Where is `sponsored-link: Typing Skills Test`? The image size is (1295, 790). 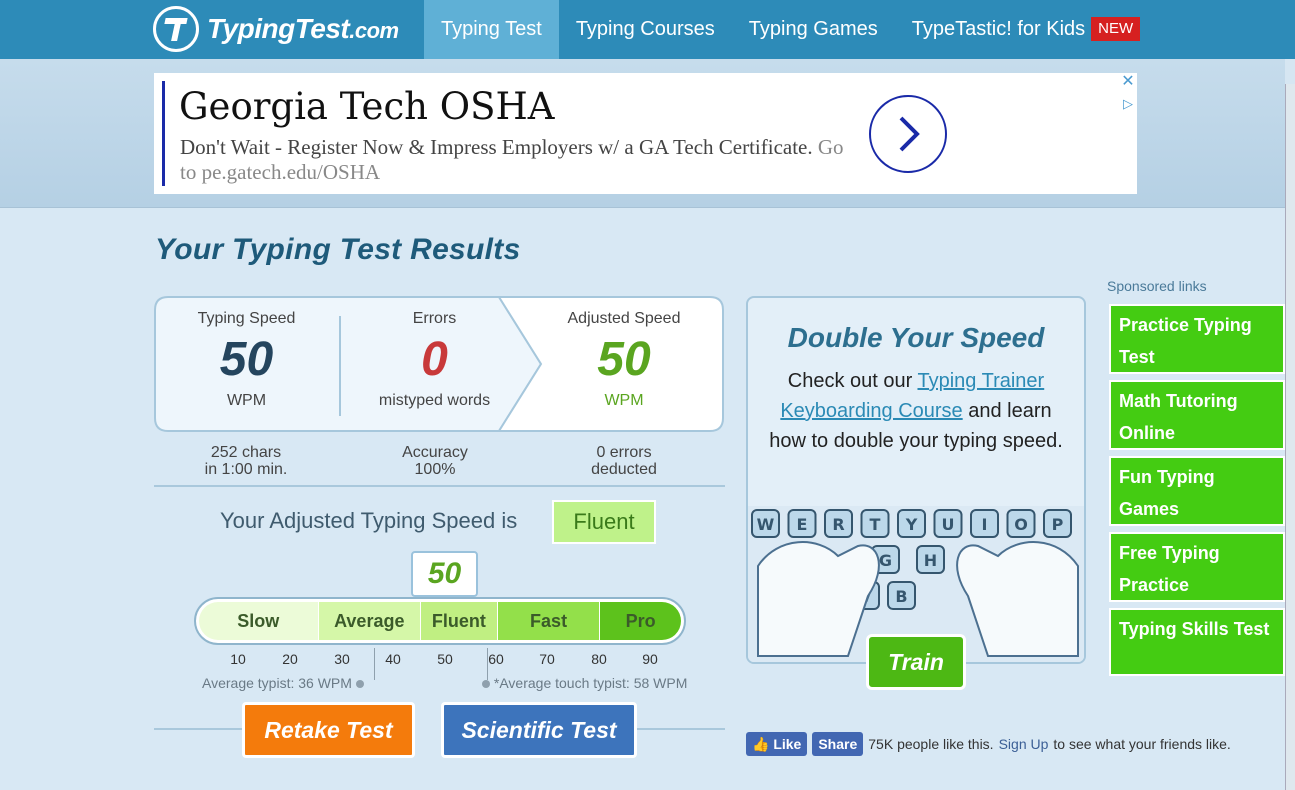 sponsored-link: Typing Skills Test is located at coordinates (1197, 642).